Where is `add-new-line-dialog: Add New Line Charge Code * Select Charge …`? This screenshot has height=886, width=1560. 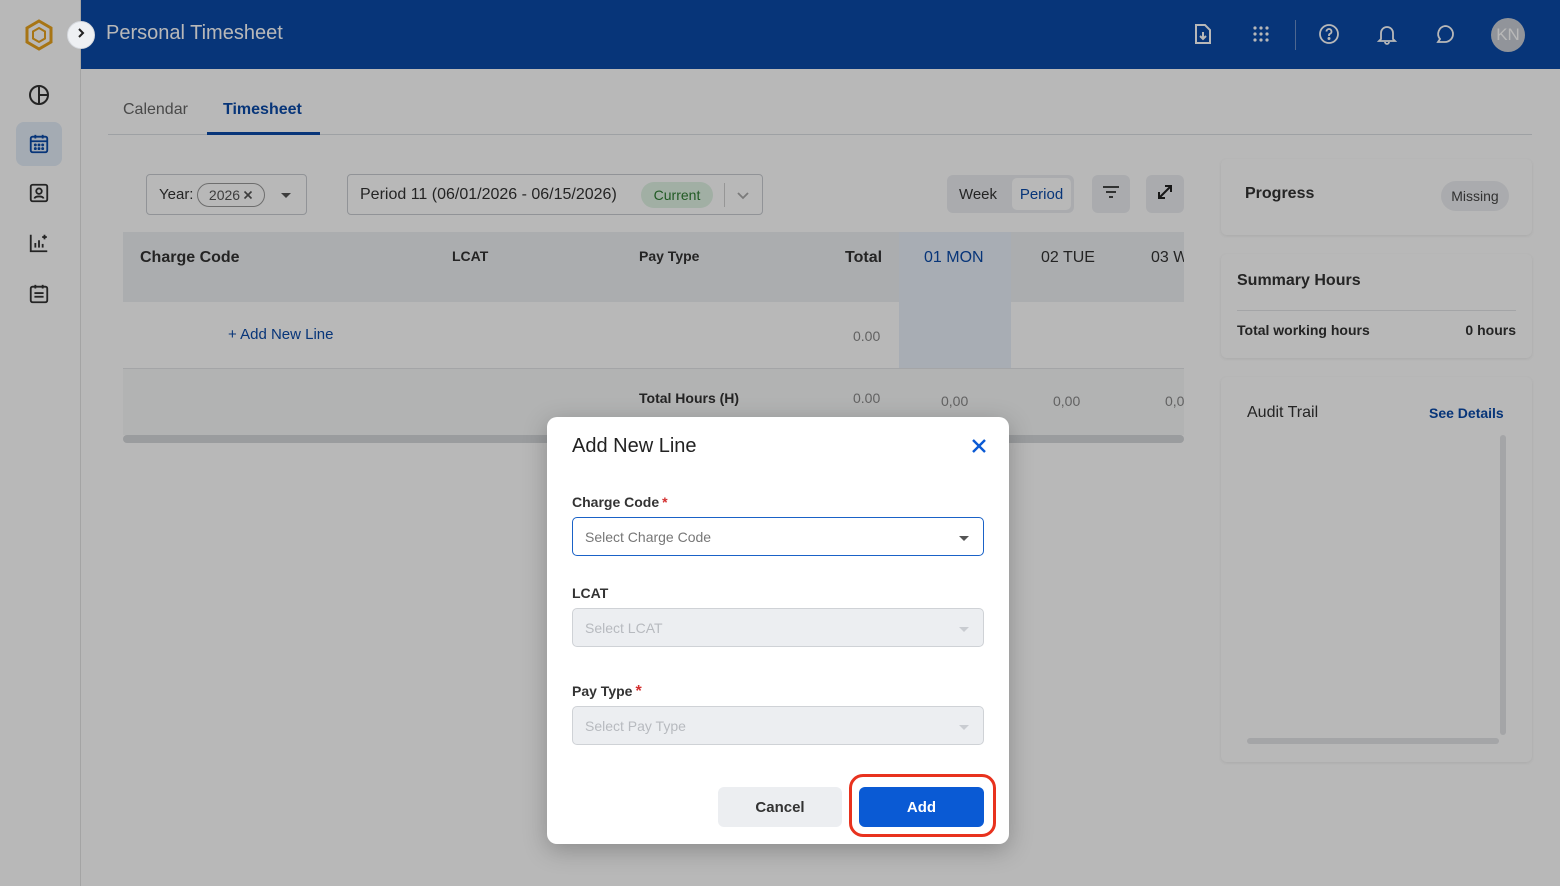
add-new-line-dialog: Add New Line Charge Code * Select Charge … is located at coordinates (778, 630).